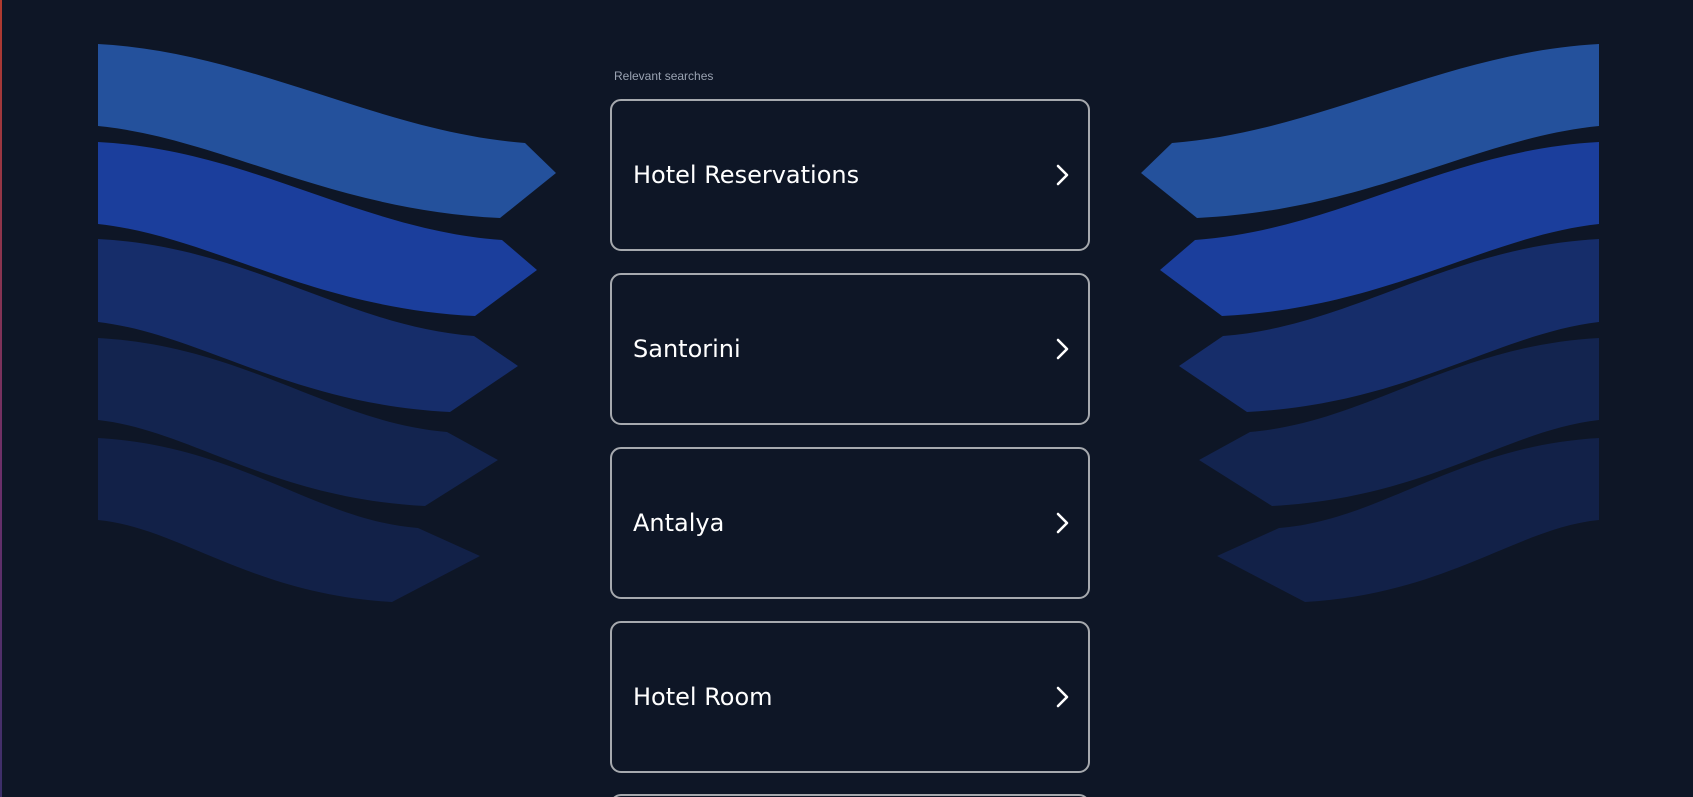 The height and width of the screenshot is (797, 1693). Describe the element at coordinates (850, 697) in the screenshot. I see `result-link-hotel-room: Hotel Room` at that location.